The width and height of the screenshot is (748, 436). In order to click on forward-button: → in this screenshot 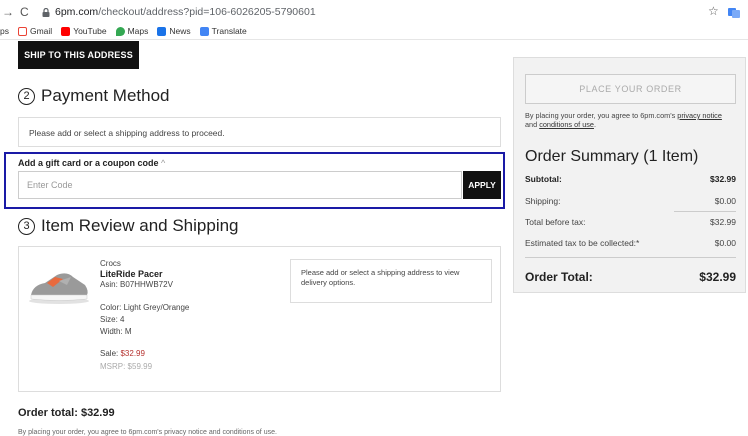, I will do `click(8, 12)`.